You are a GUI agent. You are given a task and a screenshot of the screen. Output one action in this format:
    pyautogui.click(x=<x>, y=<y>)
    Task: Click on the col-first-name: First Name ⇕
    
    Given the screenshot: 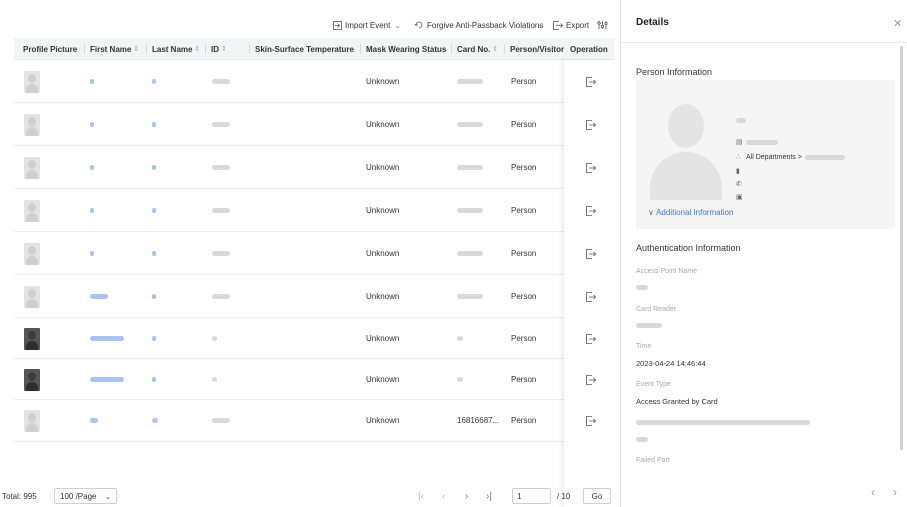 What is the action you would take?
    pyautogui.click(x=114, y=49)
    